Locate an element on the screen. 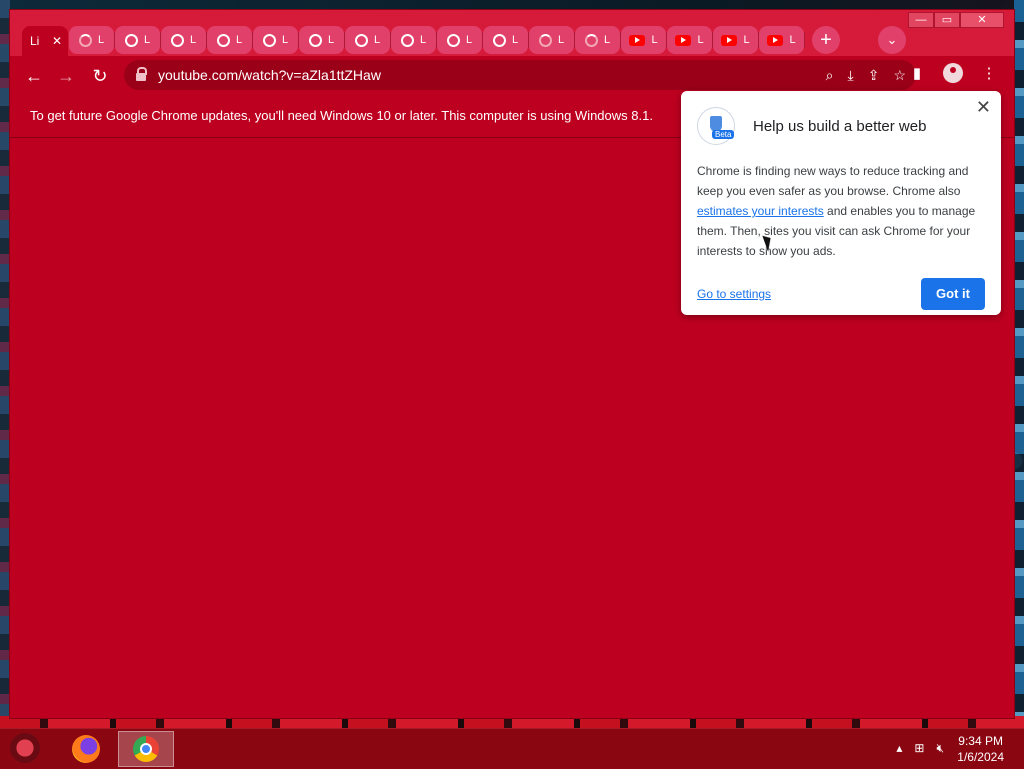  desktop-icons-right is located at coordinates (1019, 364).